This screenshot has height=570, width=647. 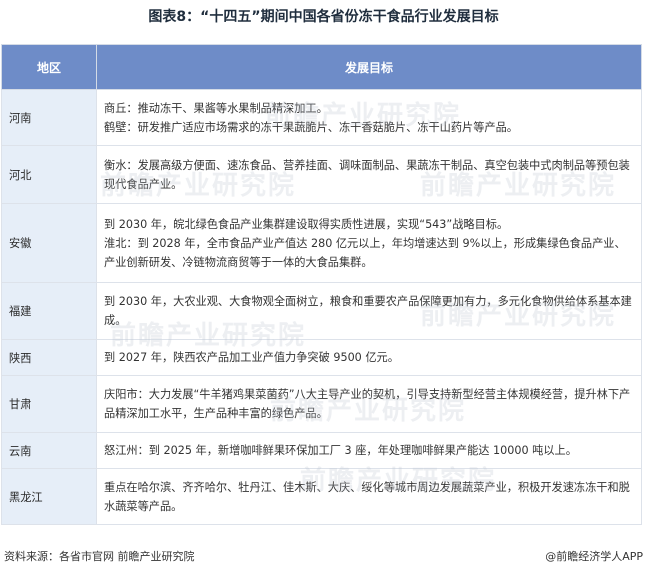 What do you see at coordinates (311, 127) in the screenshot?
I see `goal-text: 鹤壁：研发推广适应市场需求的冻干果蔬脆片、冻干香菇脆片、冻干山药片等产品。` at bounding box center [311, 127].